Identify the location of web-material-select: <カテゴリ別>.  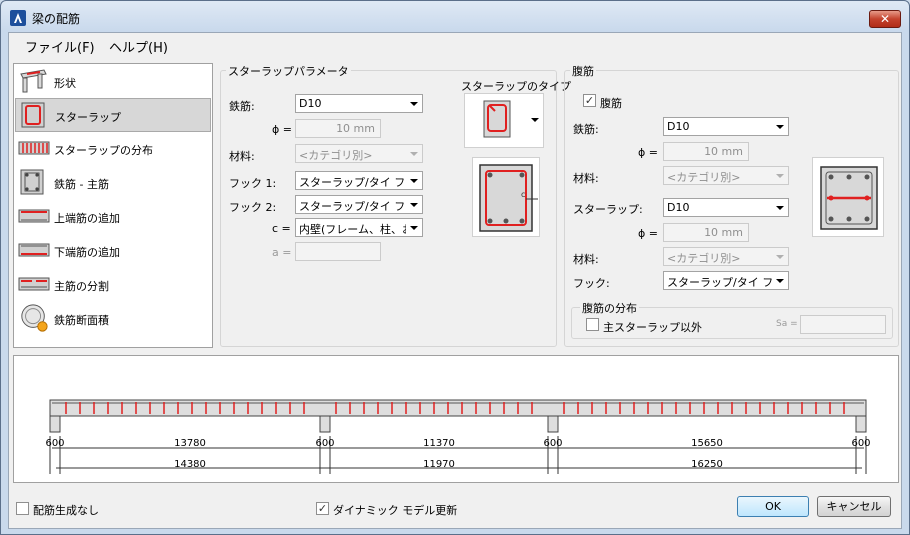
(726, 175).